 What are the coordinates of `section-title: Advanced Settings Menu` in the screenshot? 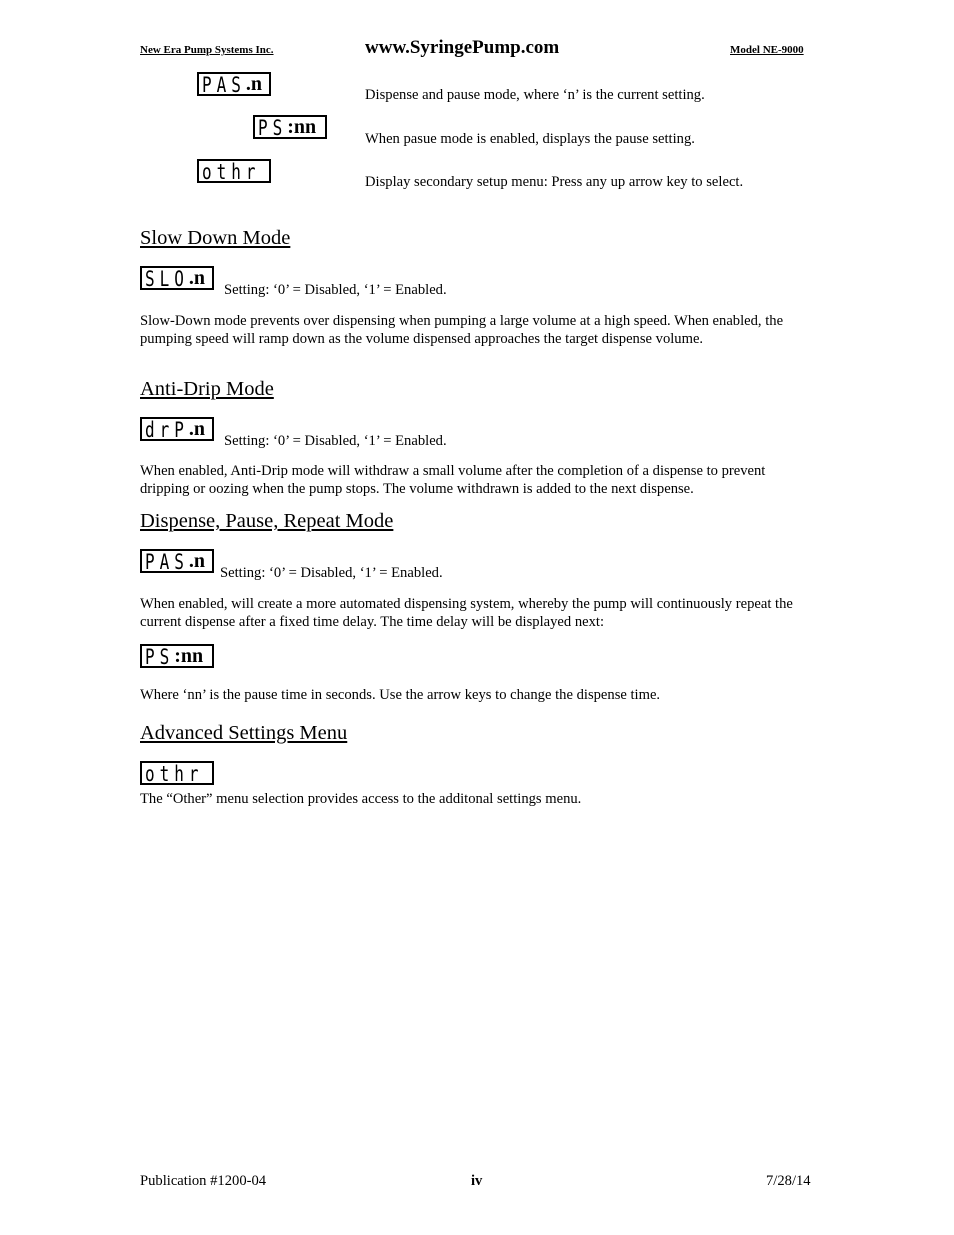 It's located at (244, 733).